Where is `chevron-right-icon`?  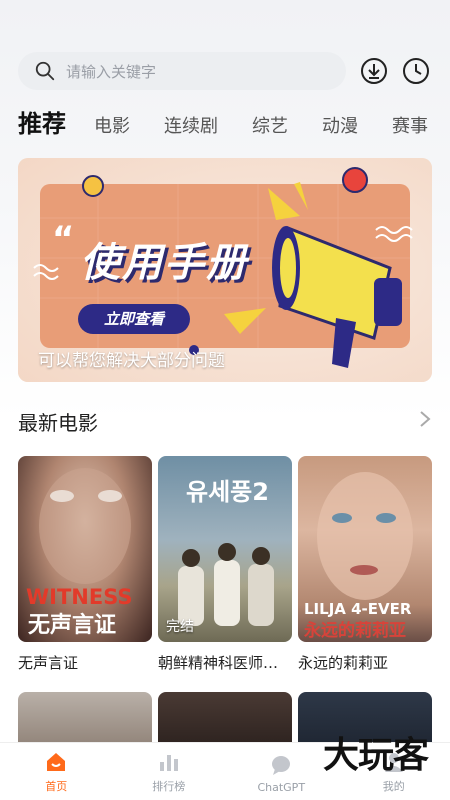 chevron-right-icon is located at coordinates (425, 419).